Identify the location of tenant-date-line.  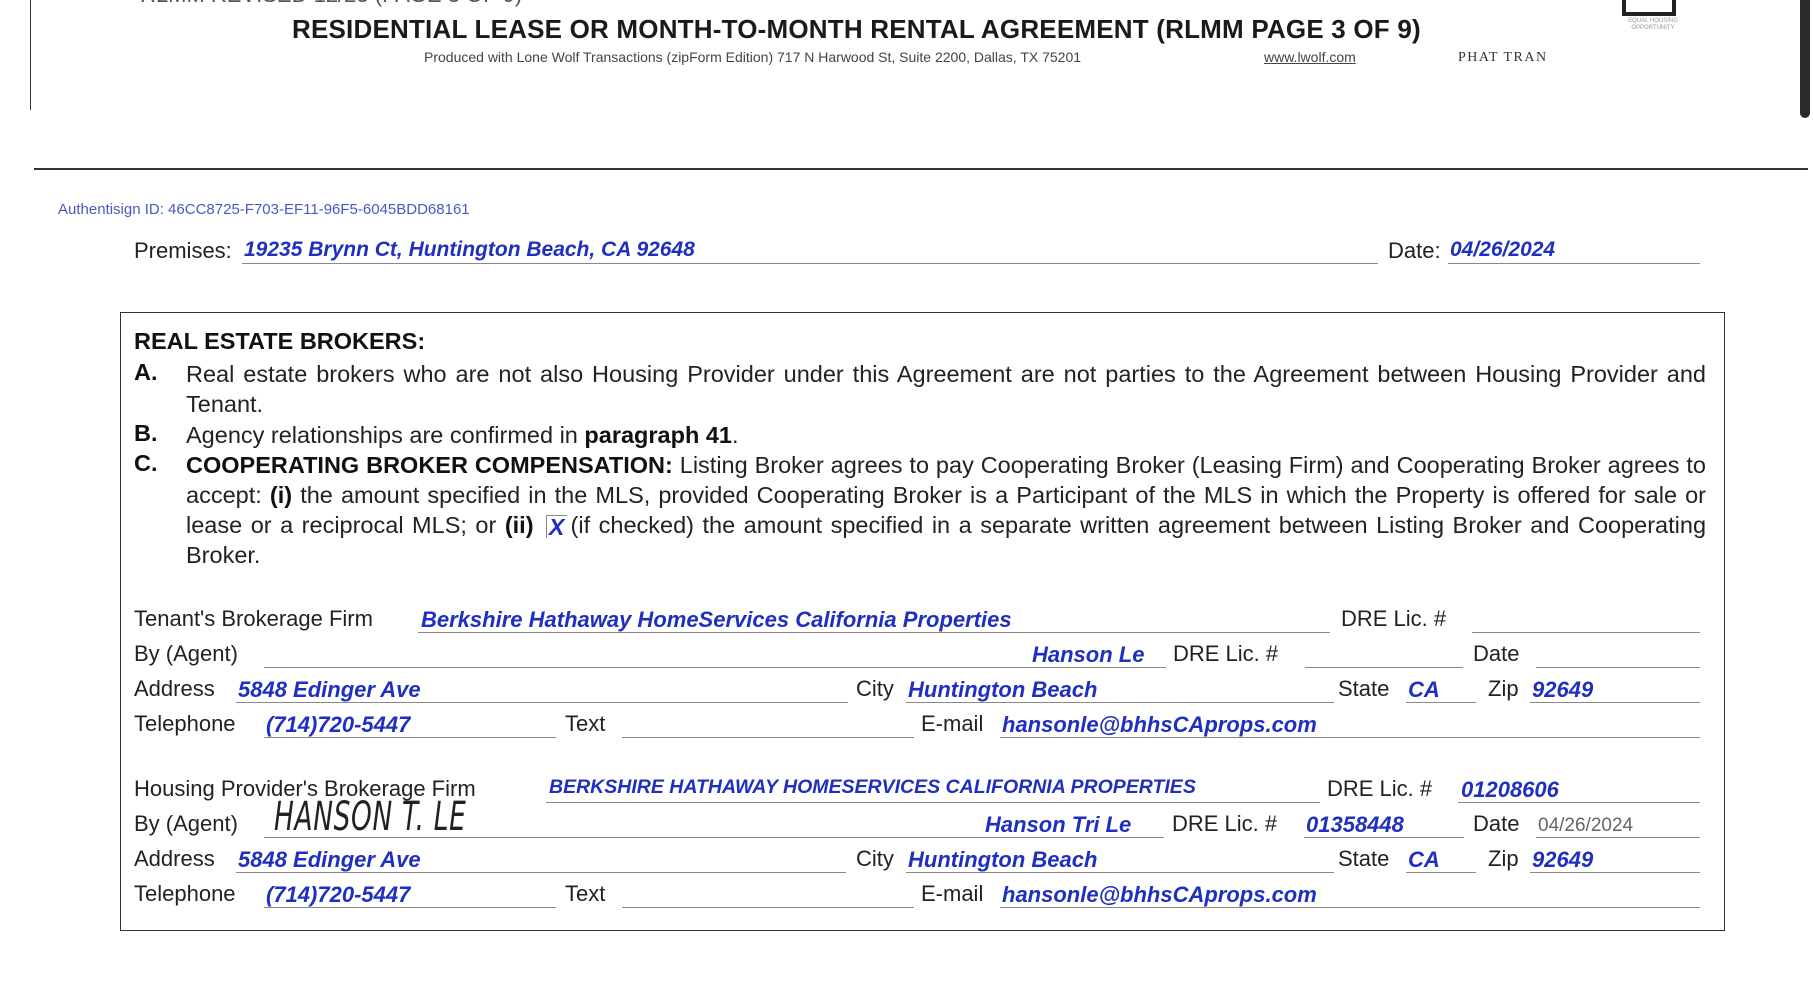
(1618, 667).